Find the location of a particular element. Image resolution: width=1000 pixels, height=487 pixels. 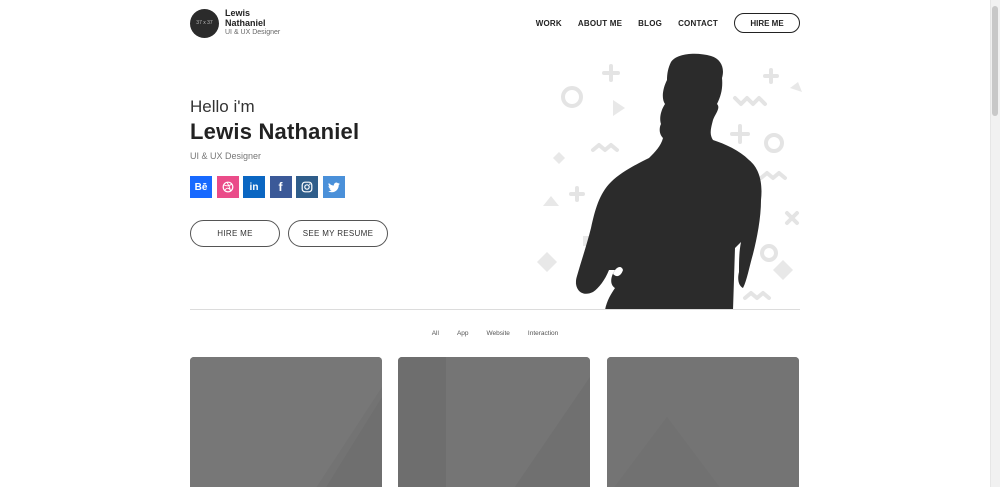

instagram-glyph is located at coordinates (307, 187).